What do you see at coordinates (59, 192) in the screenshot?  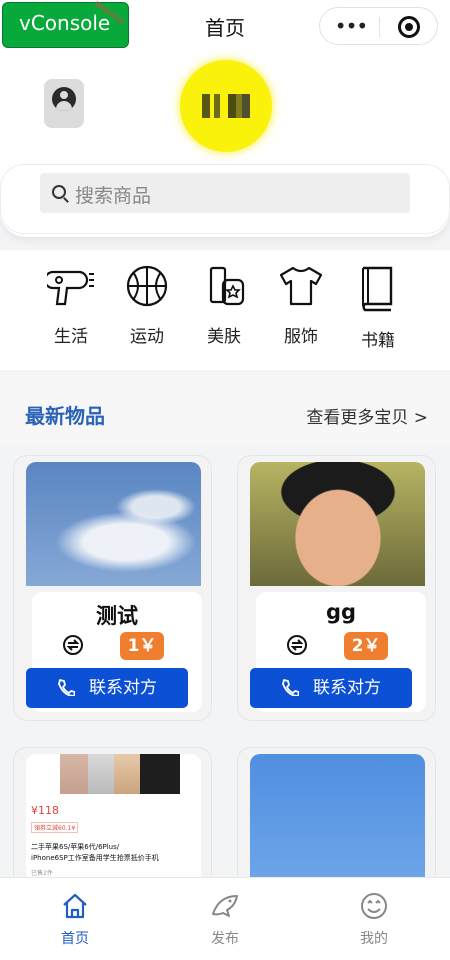 I see `search-icon` at bounding box center [59, 192].